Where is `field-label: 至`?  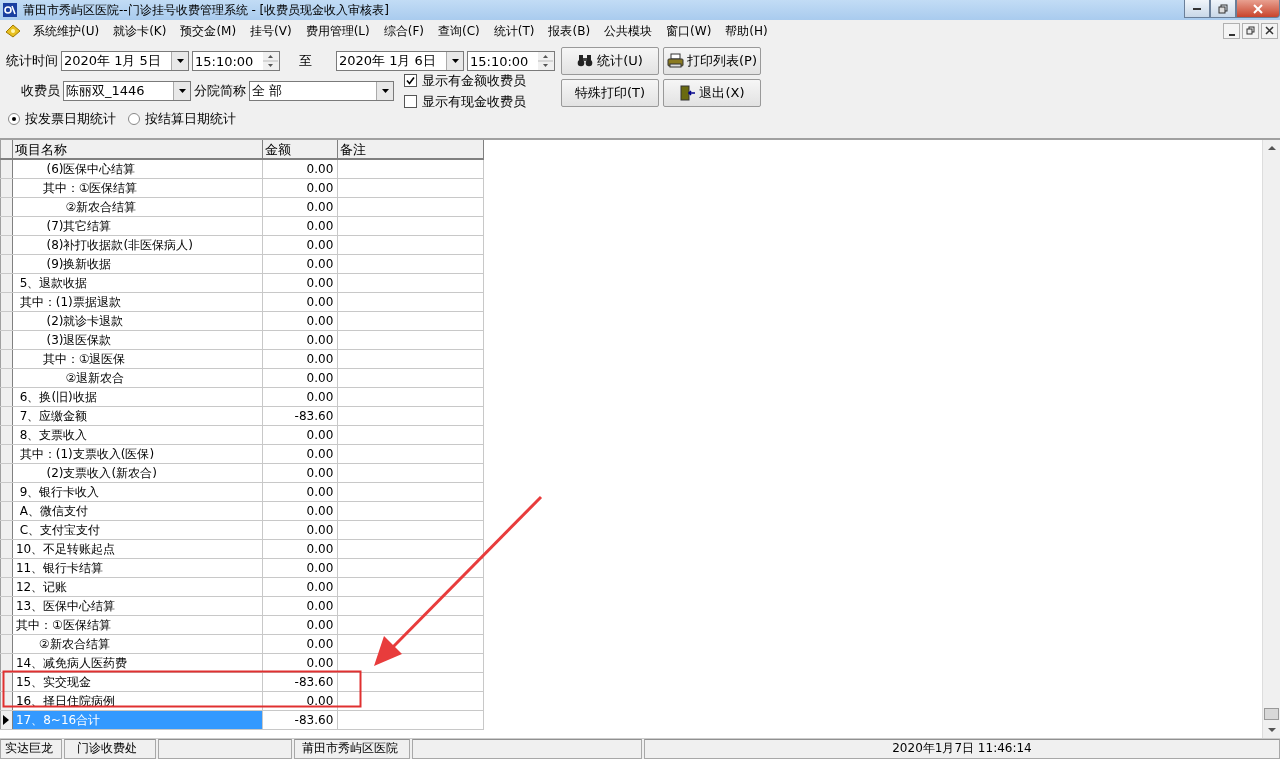 field-label: 至 is located at coordinates (305, 61).